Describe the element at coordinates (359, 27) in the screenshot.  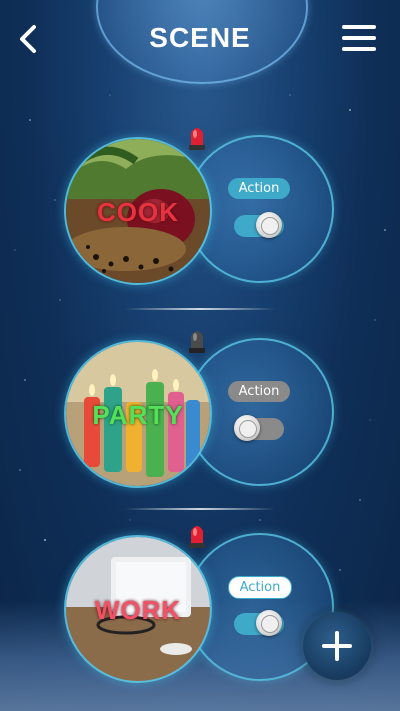
I see `hamburger-menu-icon` at that location.